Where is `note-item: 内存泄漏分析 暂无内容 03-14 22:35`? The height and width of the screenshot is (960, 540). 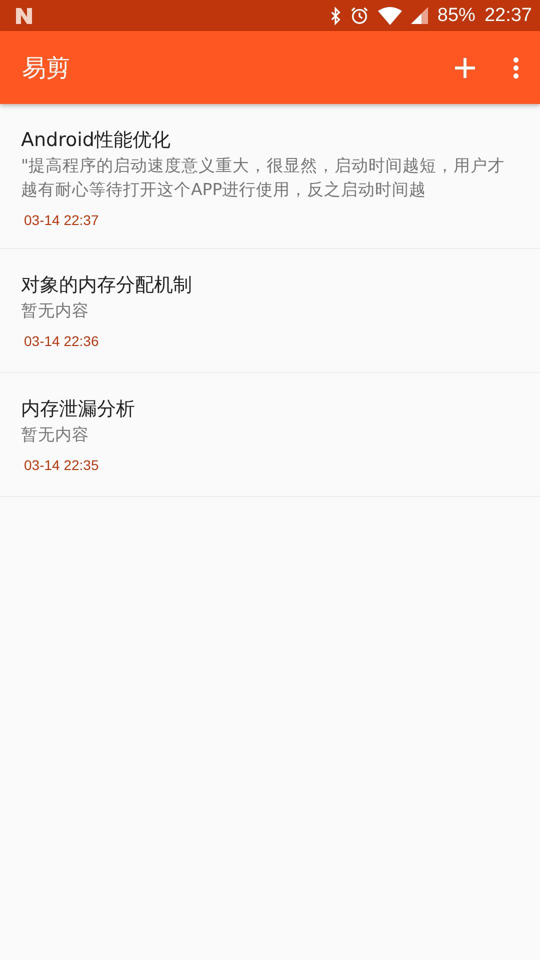
note-item: 内存泄漏分析 暂无内容 03-14 22:35 is located at coordinates (270, 435).